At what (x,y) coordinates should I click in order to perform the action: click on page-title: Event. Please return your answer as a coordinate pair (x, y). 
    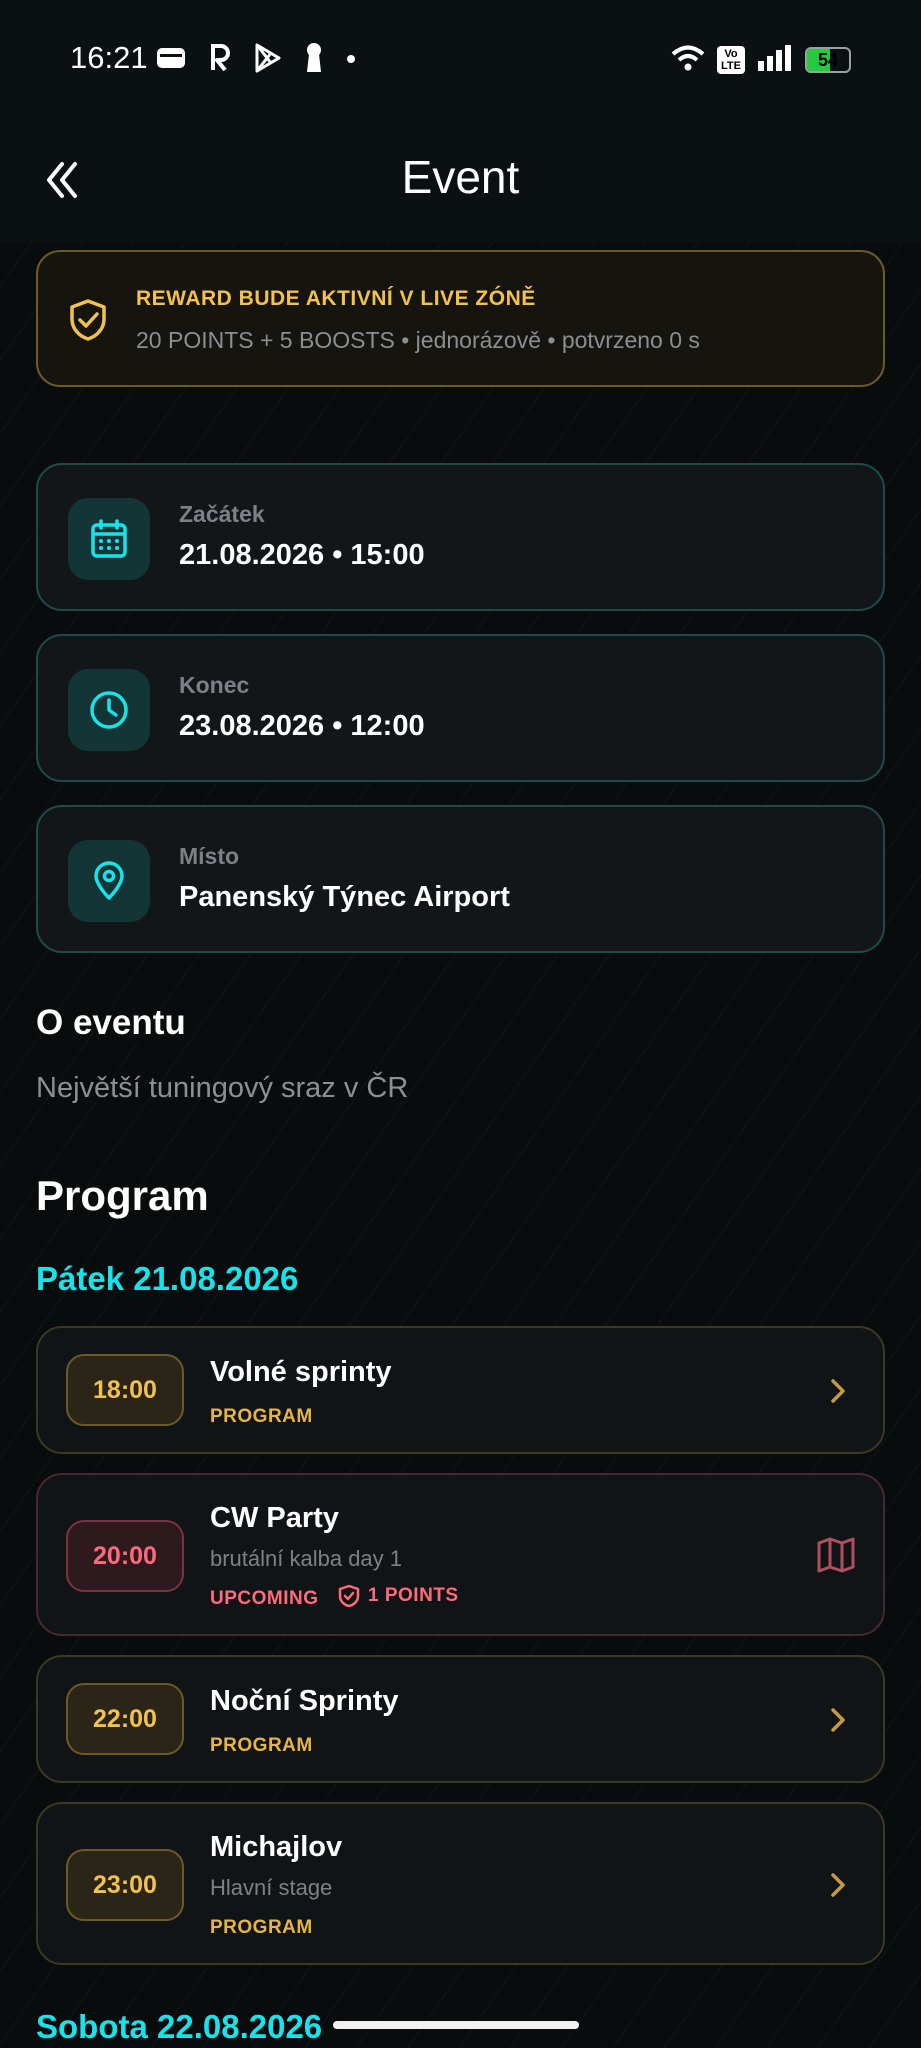
    Looking at the image, I should click on (460, 177).